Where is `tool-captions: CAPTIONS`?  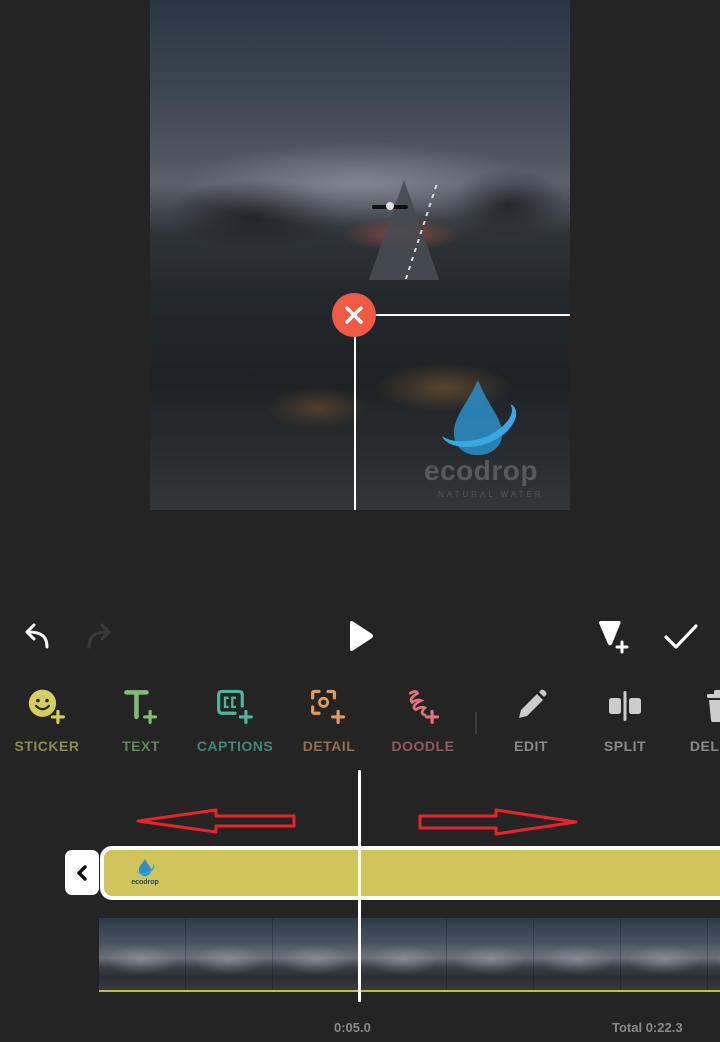 tool-captions: CAPTIONS is located at coordinates (235, 721).